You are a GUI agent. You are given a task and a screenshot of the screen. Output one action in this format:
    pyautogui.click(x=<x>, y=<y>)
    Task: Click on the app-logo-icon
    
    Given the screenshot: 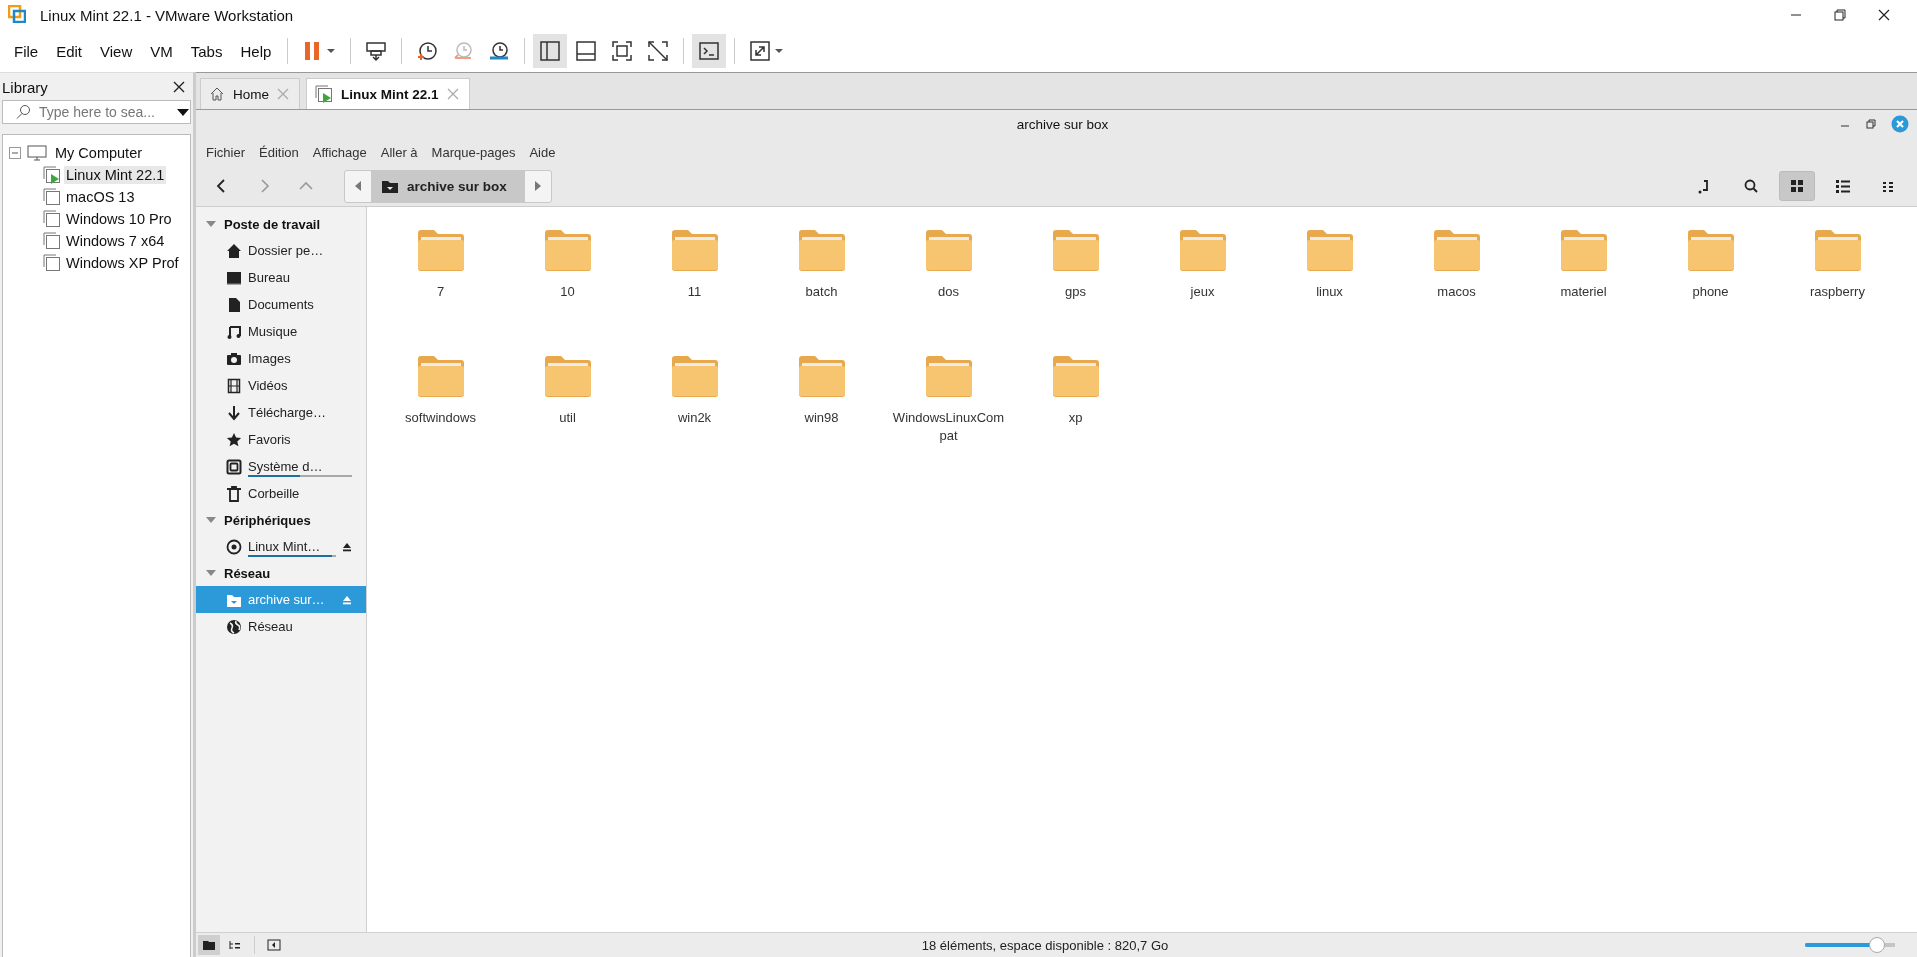 What is the action you would take?
    pyautogui.click(x=17, y=13)
    